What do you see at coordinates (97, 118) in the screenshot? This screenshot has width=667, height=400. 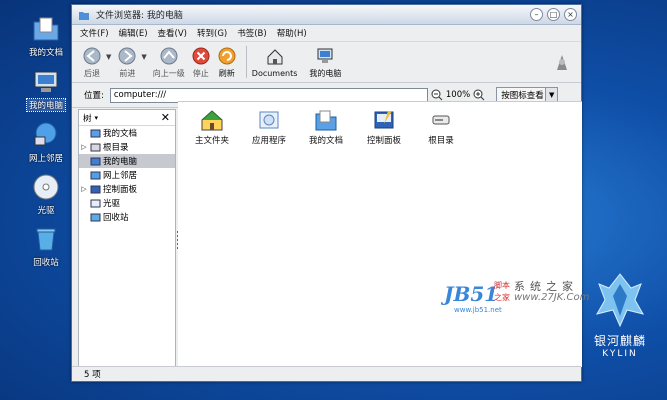 I see `sidebar-type-dropdown-icon: ▾` at bounding box center [97, 118].